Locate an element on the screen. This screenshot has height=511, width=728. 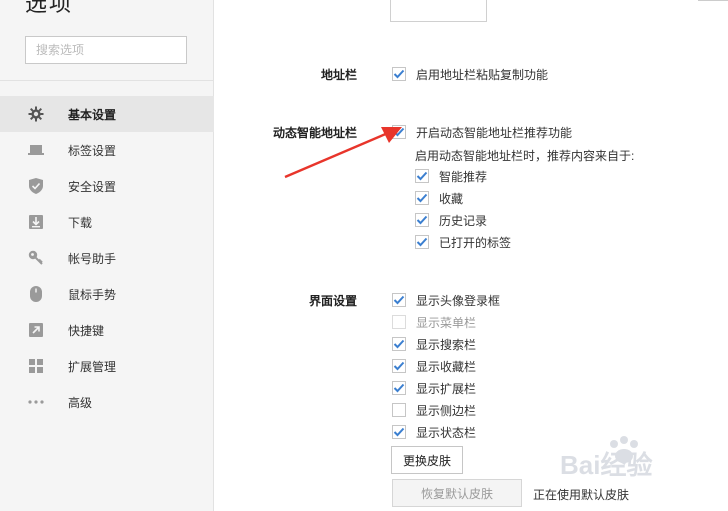
checkbox-disabled is located at coordinates (399, 322).